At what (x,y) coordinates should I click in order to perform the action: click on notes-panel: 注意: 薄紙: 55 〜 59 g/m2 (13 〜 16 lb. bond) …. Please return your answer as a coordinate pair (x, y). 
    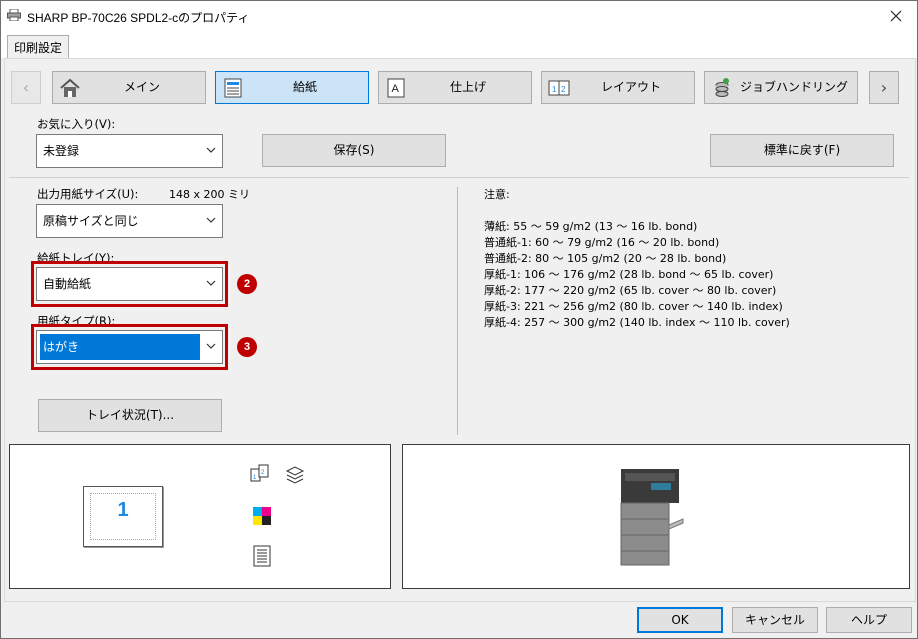
    Looking at the image, I should click on (637, 259).